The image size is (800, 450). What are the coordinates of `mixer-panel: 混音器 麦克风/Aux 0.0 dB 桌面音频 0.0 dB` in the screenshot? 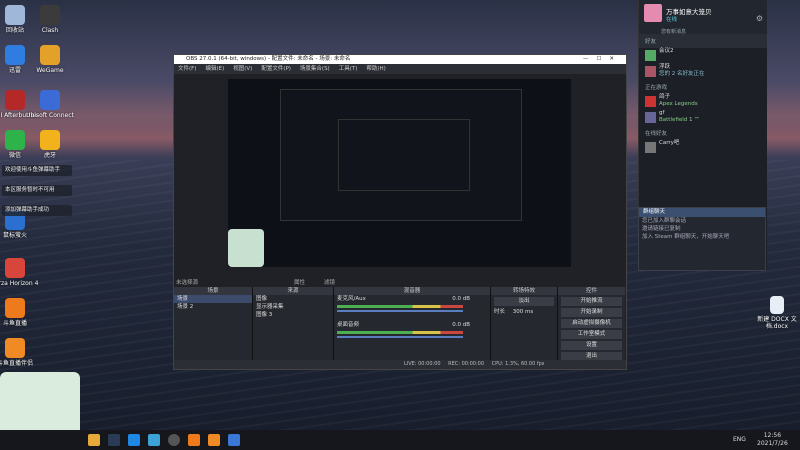 It's located at (412, 327).